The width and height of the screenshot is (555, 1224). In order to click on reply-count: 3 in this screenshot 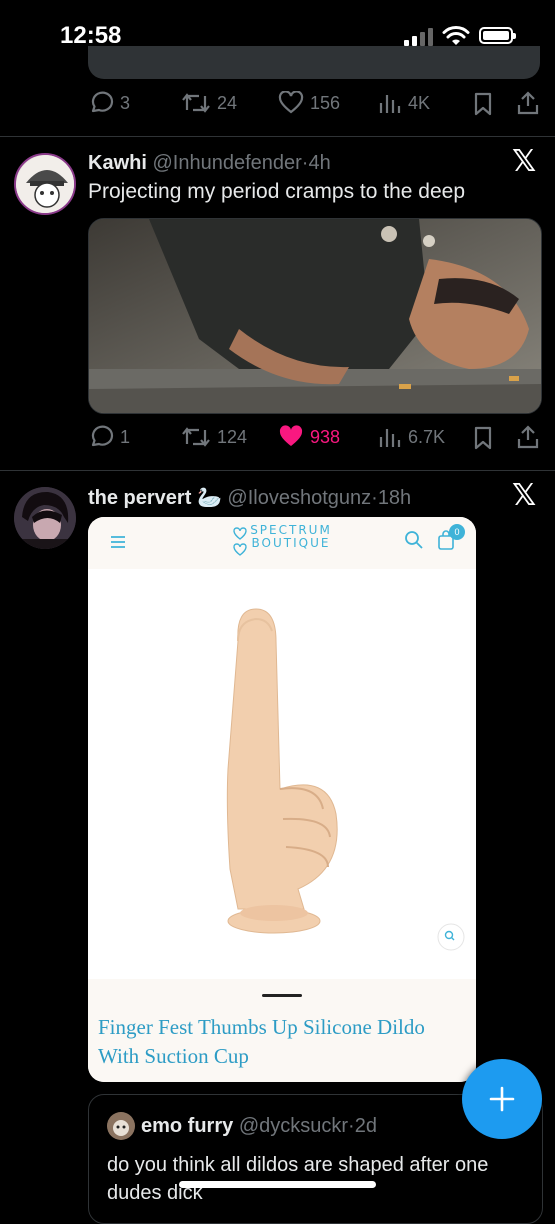, I will do `click(125, 102)`.